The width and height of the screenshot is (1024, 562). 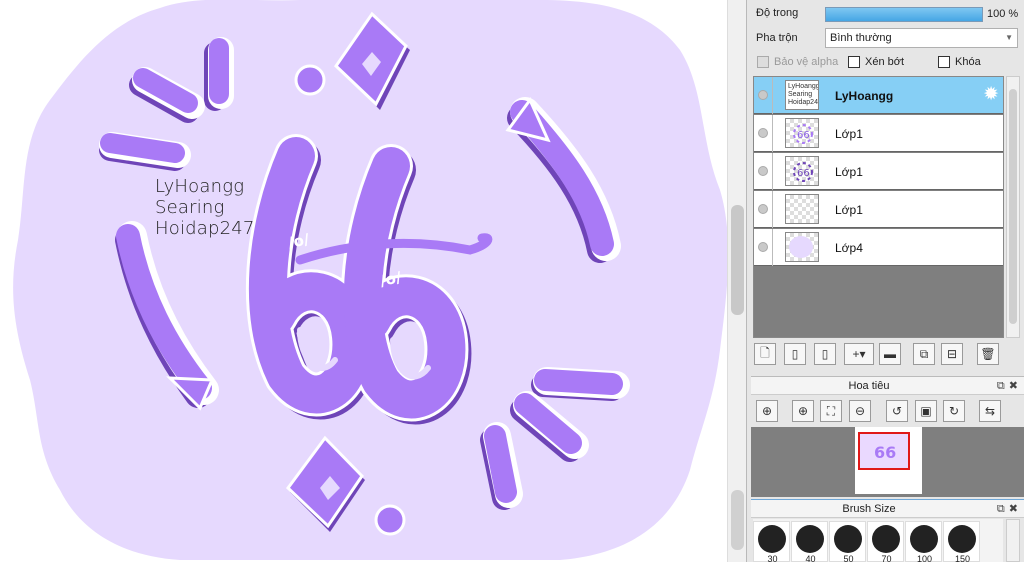 What do you see at coordinates (825, 354) in the screenshot?
I see `new-1bit-layer-icon: ▯` at bounding box center [825, 354].